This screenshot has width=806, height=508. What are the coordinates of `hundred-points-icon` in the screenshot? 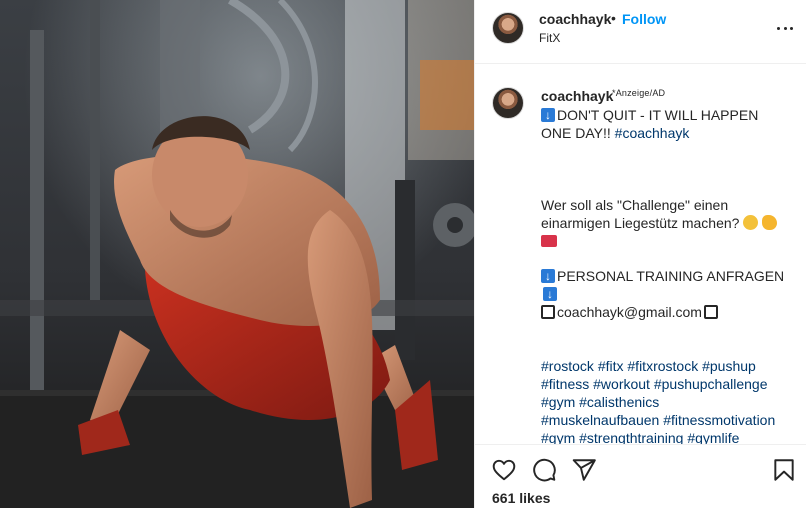 It's located at (549, 241).